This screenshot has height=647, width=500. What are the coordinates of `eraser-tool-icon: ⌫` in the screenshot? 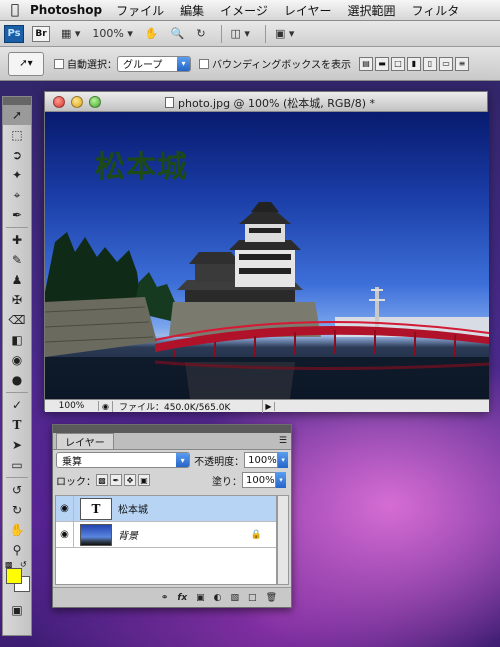 It's located at (17, 320).